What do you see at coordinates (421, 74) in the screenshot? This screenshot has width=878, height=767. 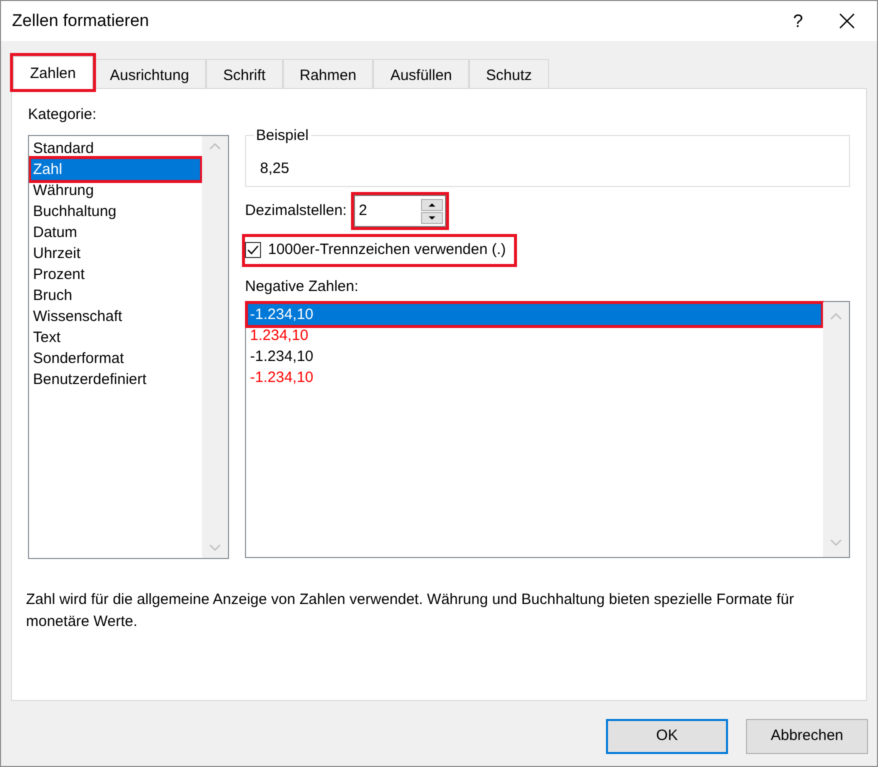 I see `tab: Ausfüllen` at bounding box center [421, 74].